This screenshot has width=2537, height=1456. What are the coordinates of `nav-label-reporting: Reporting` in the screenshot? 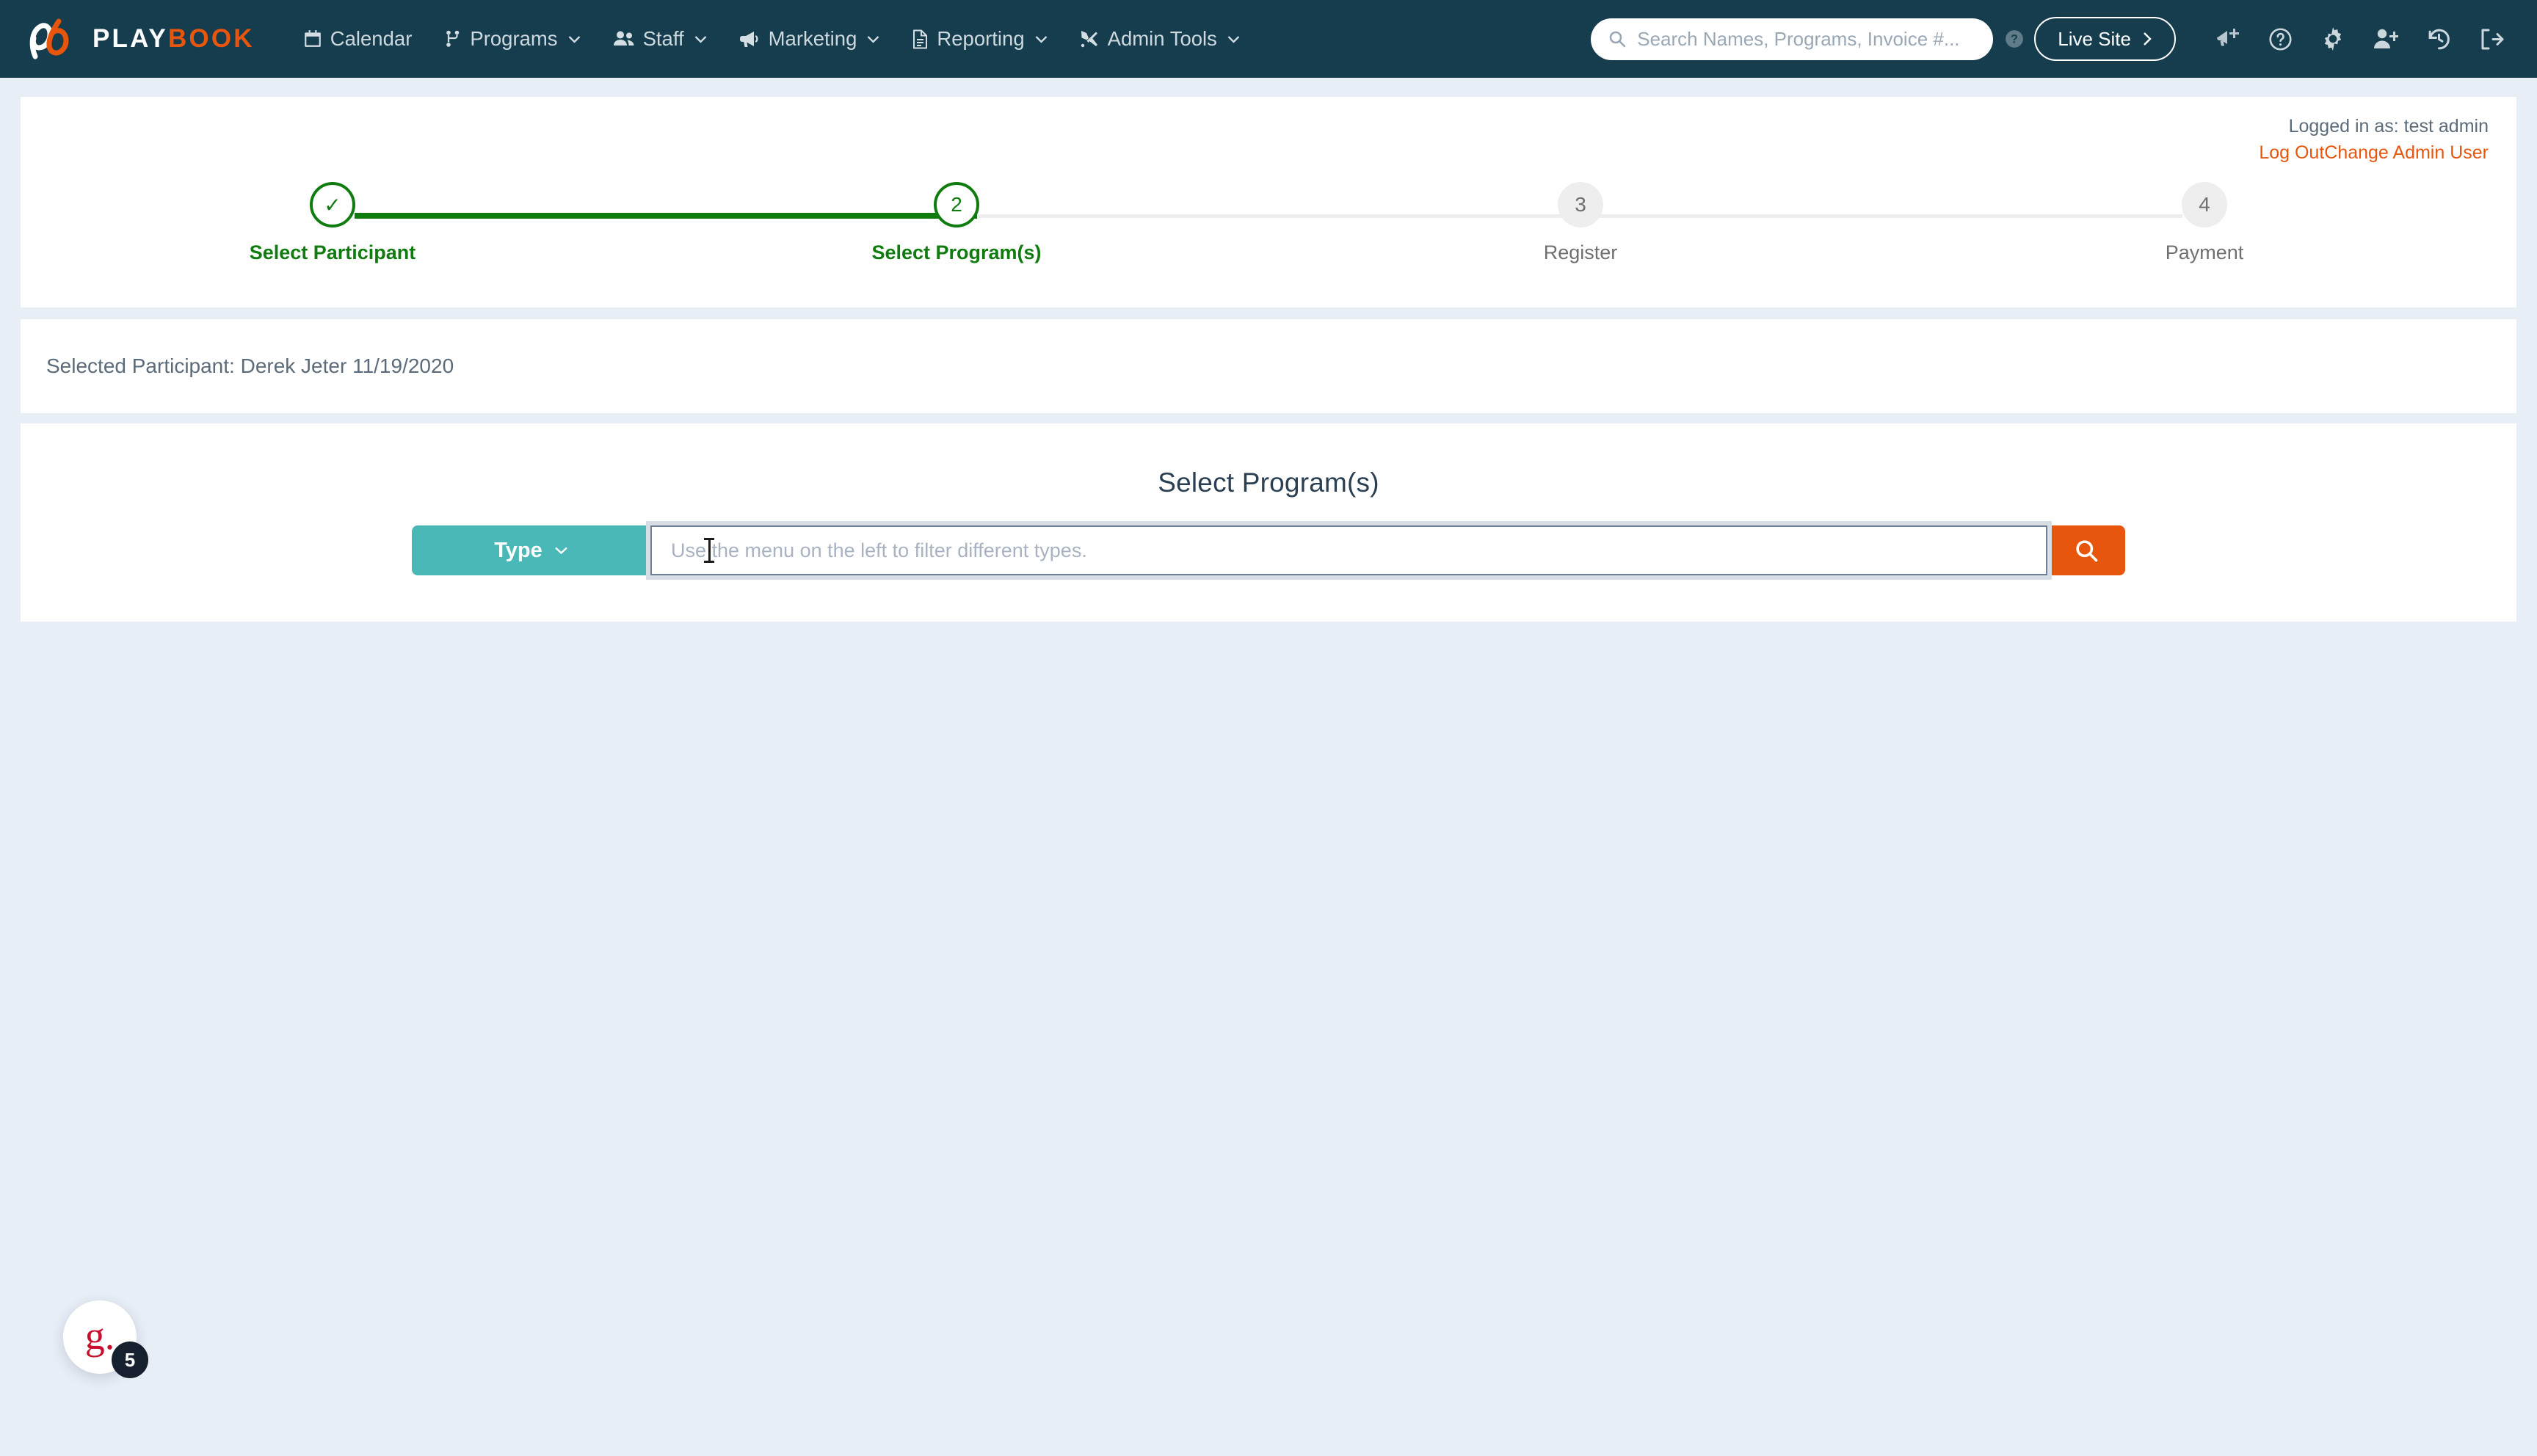 It's located at (981, 39).